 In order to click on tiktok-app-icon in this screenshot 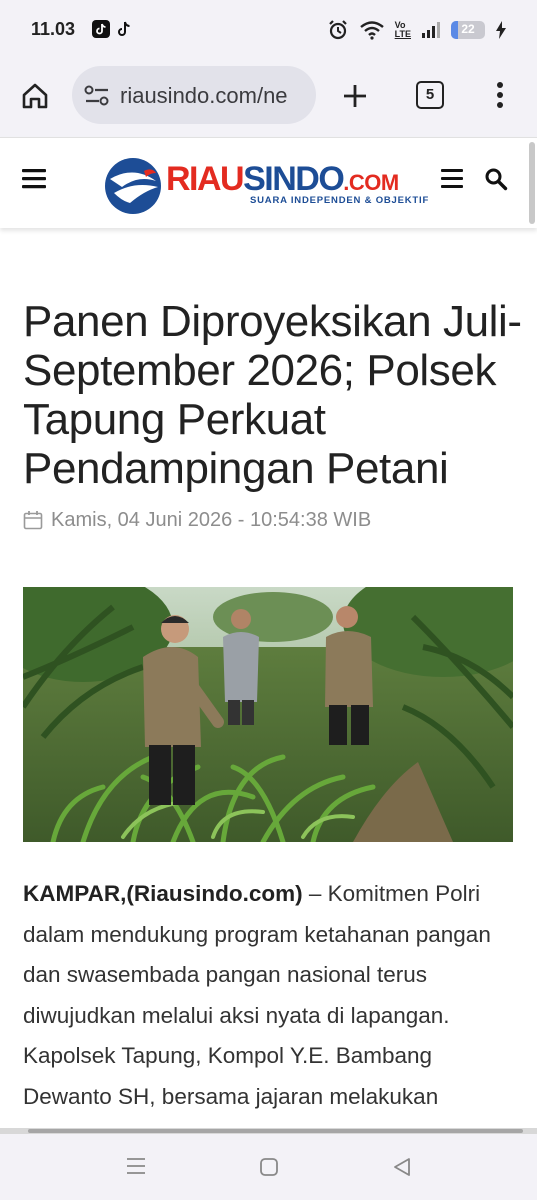, I will do `click(101, 29)`.